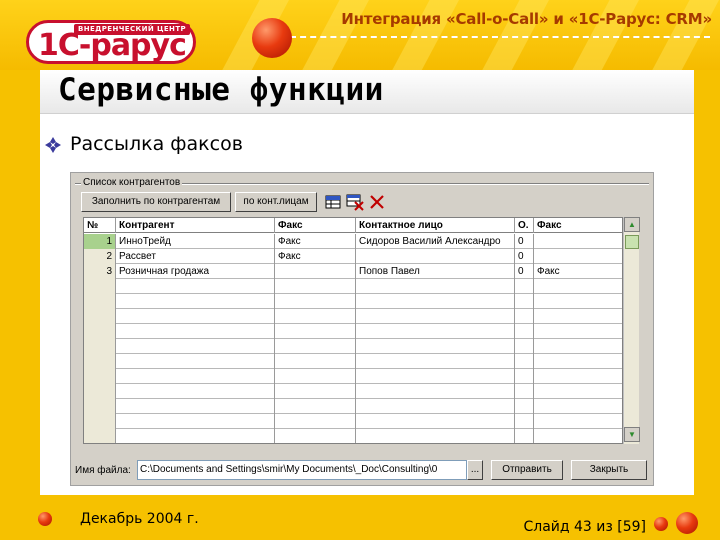 The width and height of the screenshot is (720, 540). What do you see at coordinates (100, 256) in the screenshot?
I see `table-cell: 2` at bounding box center [100, 256].